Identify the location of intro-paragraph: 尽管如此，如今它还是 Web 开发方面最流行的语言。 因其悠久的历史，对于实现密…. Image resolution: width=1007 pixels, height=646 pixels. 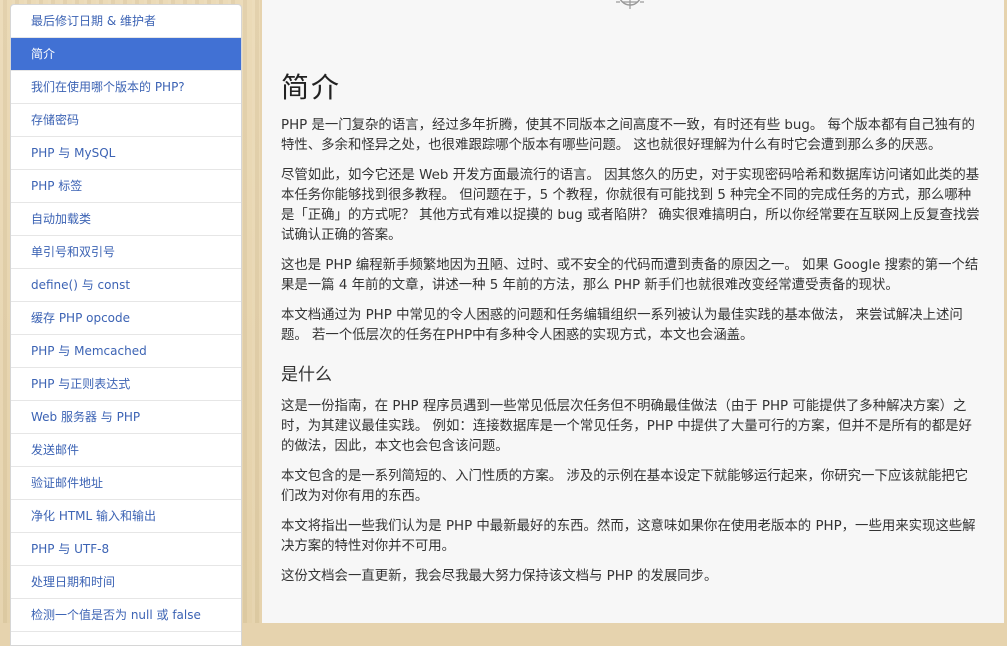
(630, 205).